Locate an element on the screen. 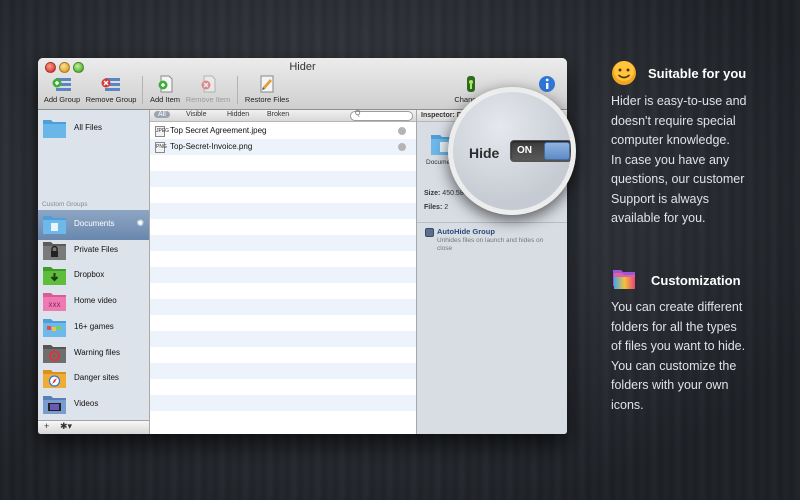 The width and height of the screenshot is (800, 500). info-icon is located at coordinates (547, 84).